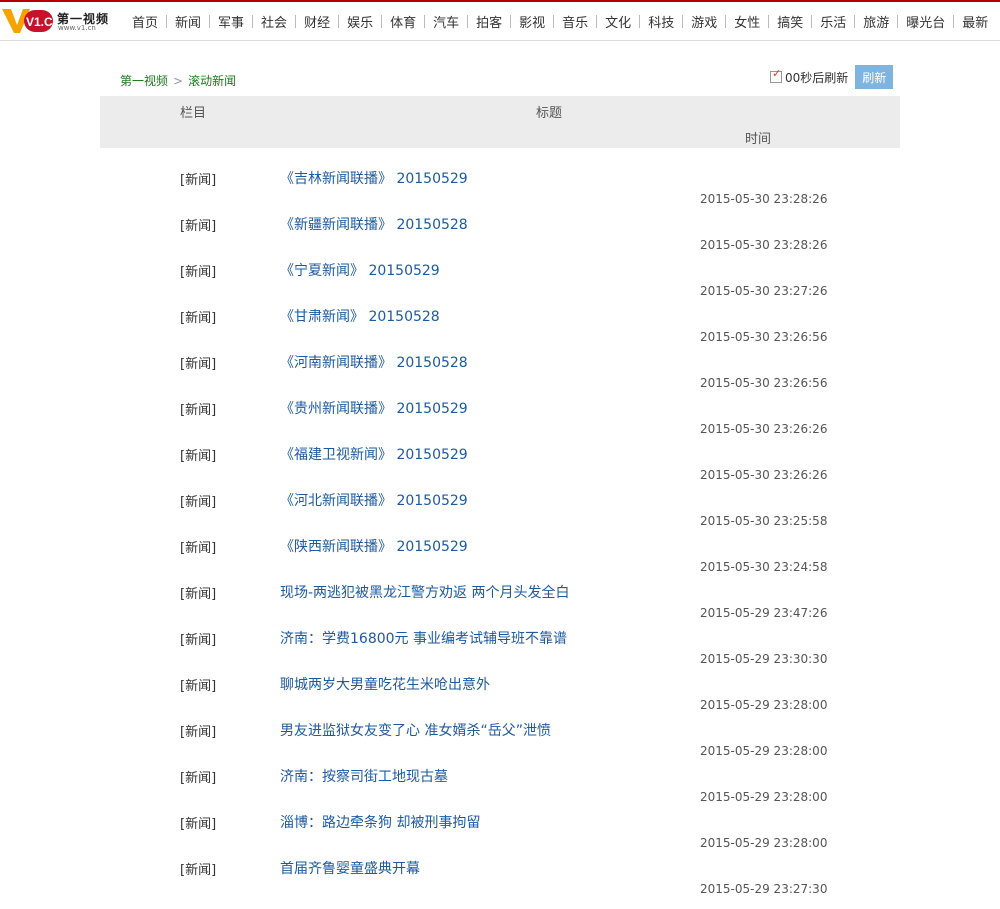 Image resolution: width=1000 pixels, height=909 pixels. What do you see at coordinates (232, 21) in the screenshot?
I see `nav-item-2: 军事` at bounding box center [232, 21].